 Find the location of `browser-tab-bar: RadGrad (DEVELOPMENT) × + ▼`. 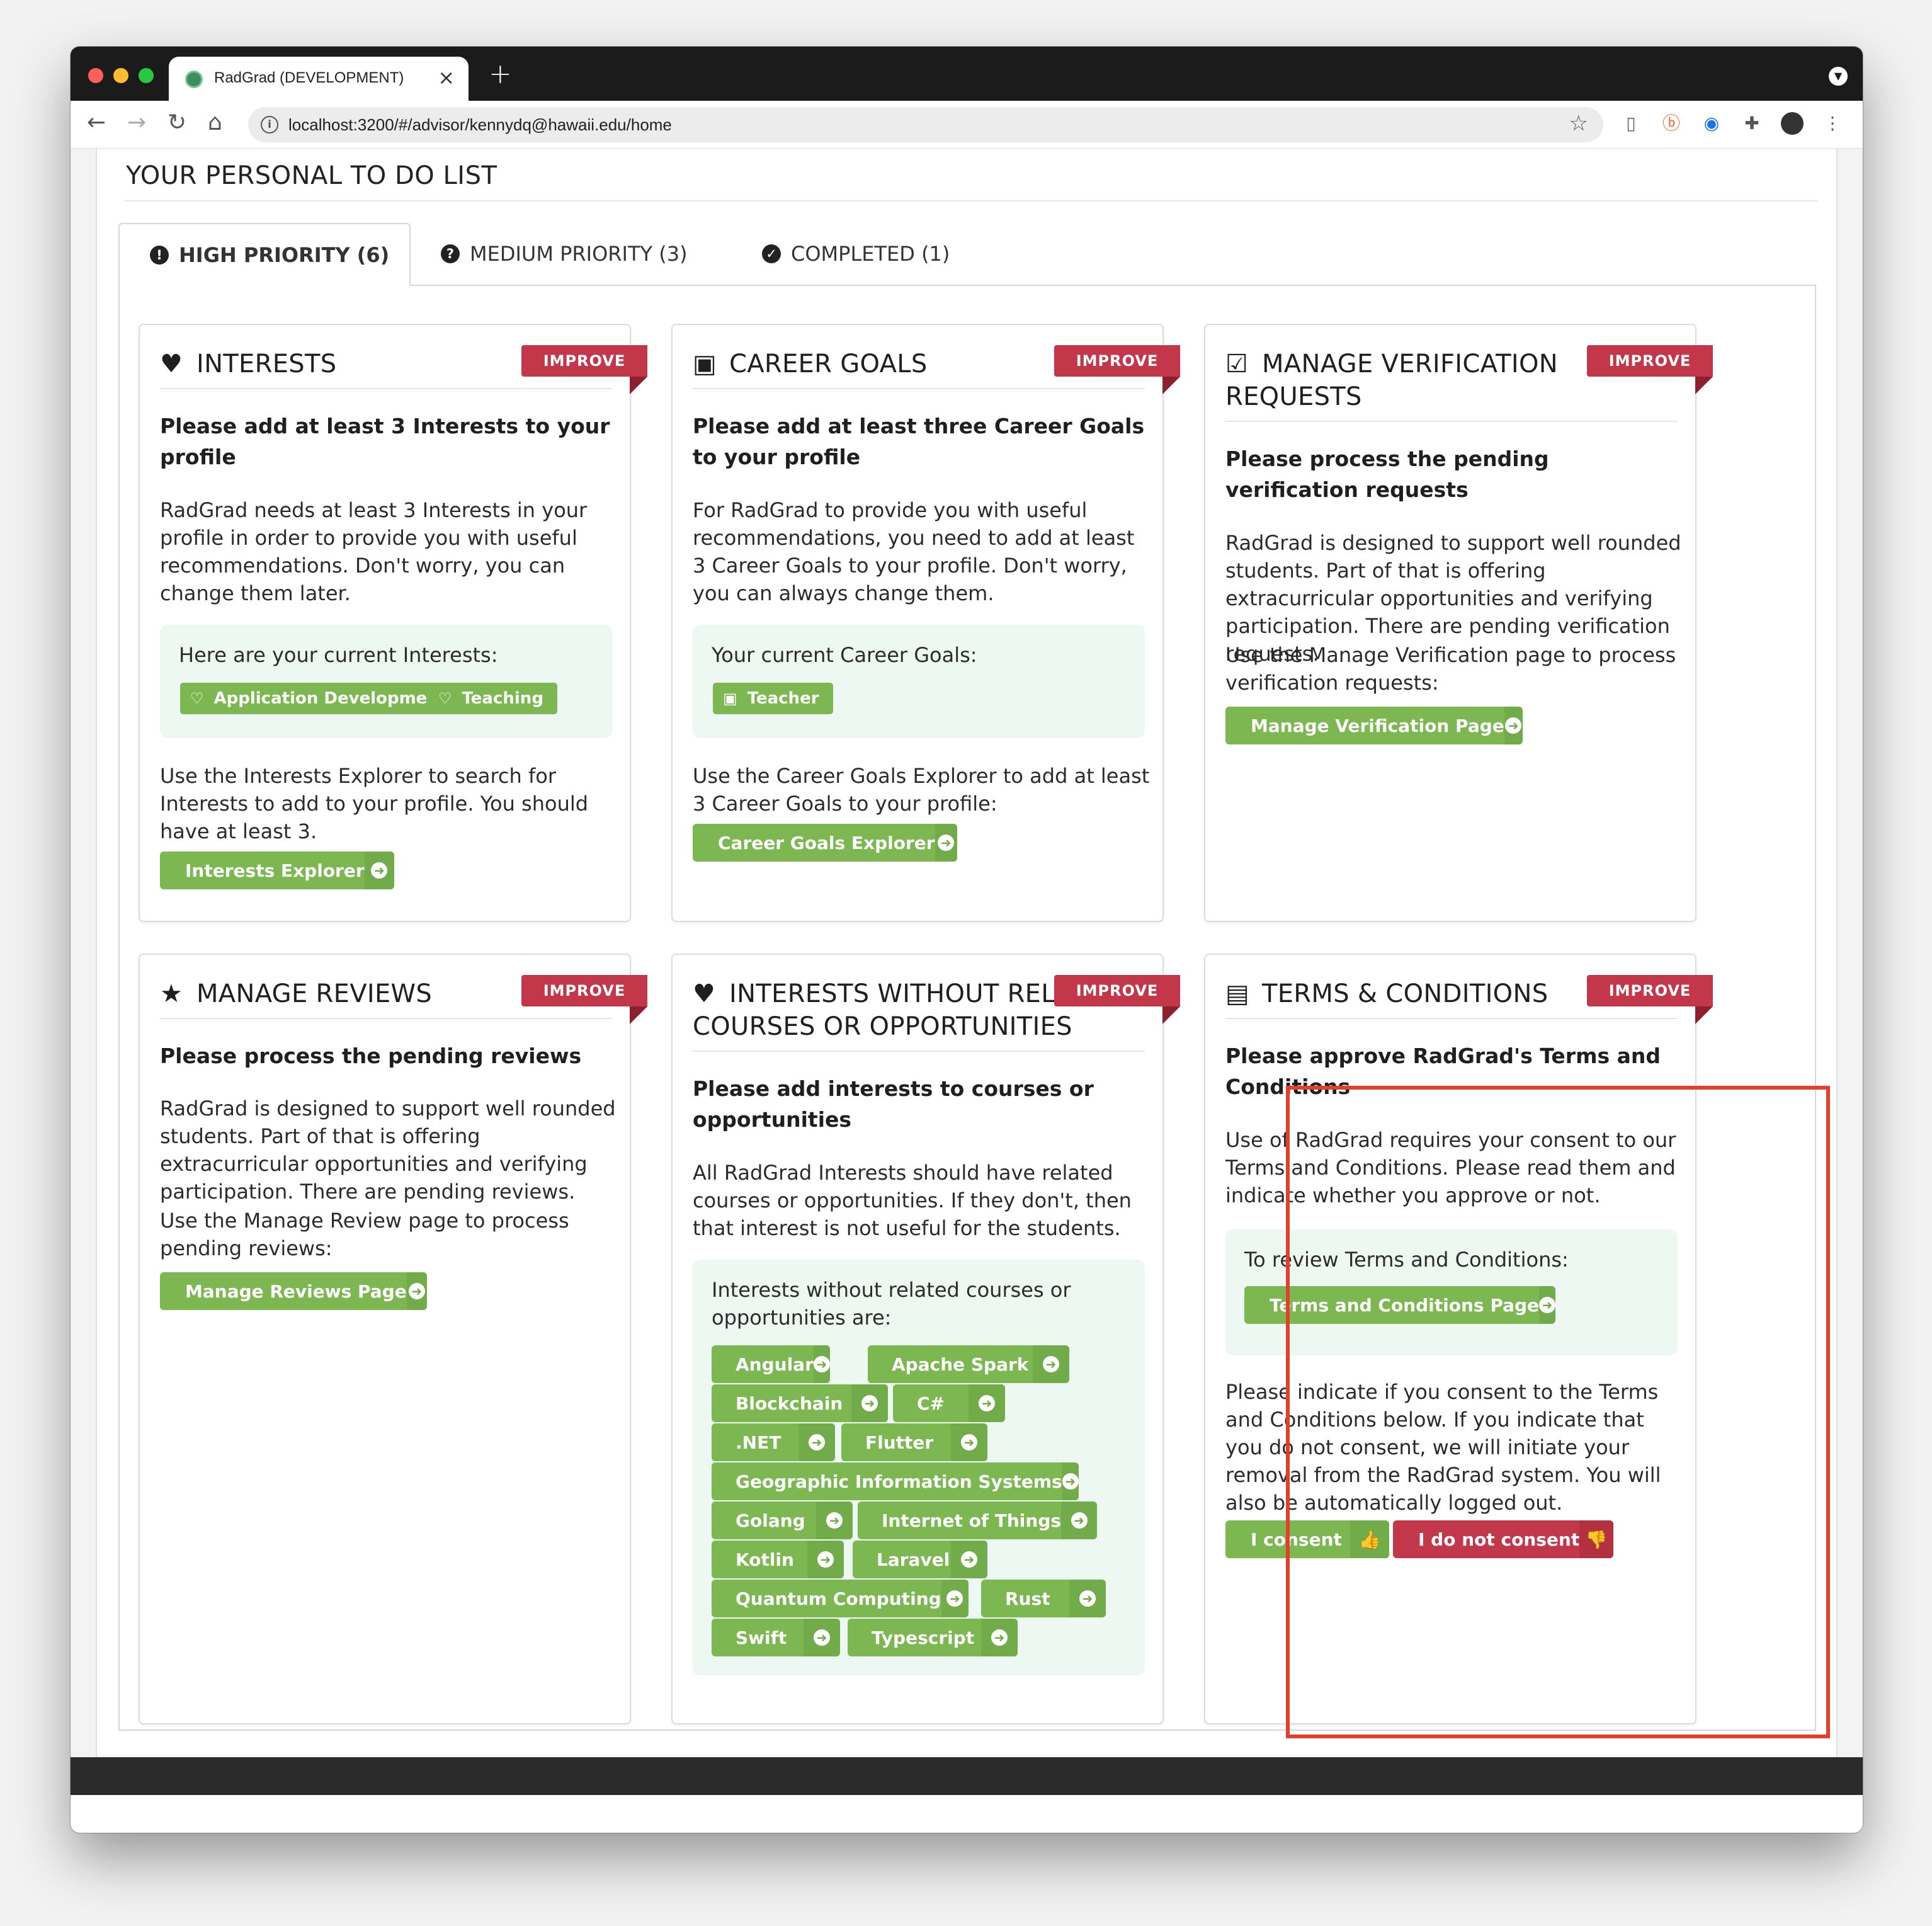

browser-tab-bar: RadGrad (DEVELOPMENT) × + ▼ is located at coordinates (967, 74).